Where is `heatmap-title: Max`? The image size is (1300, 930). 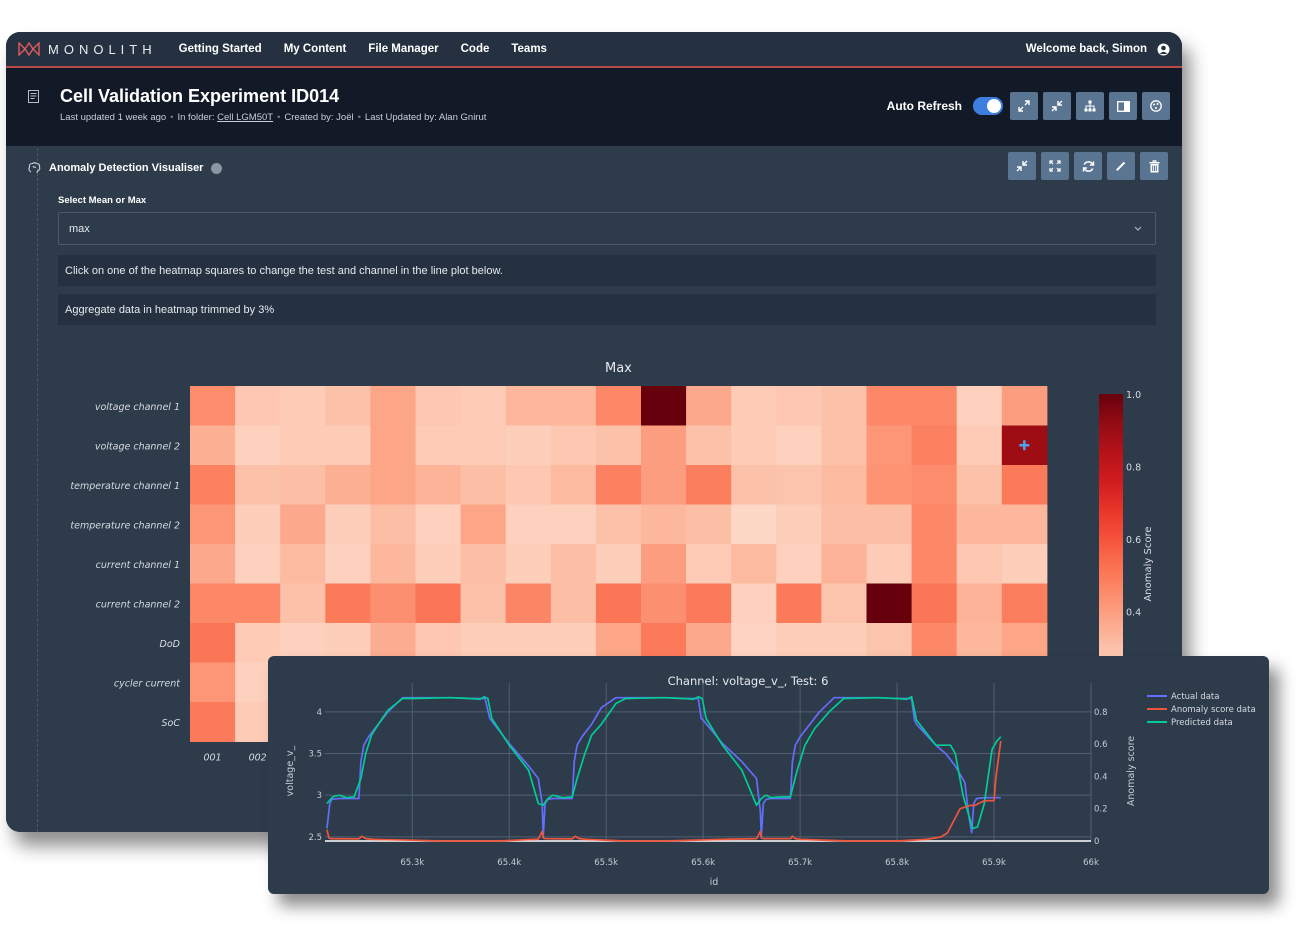 heatmap-title: Max is located at coordinates (618, 368).